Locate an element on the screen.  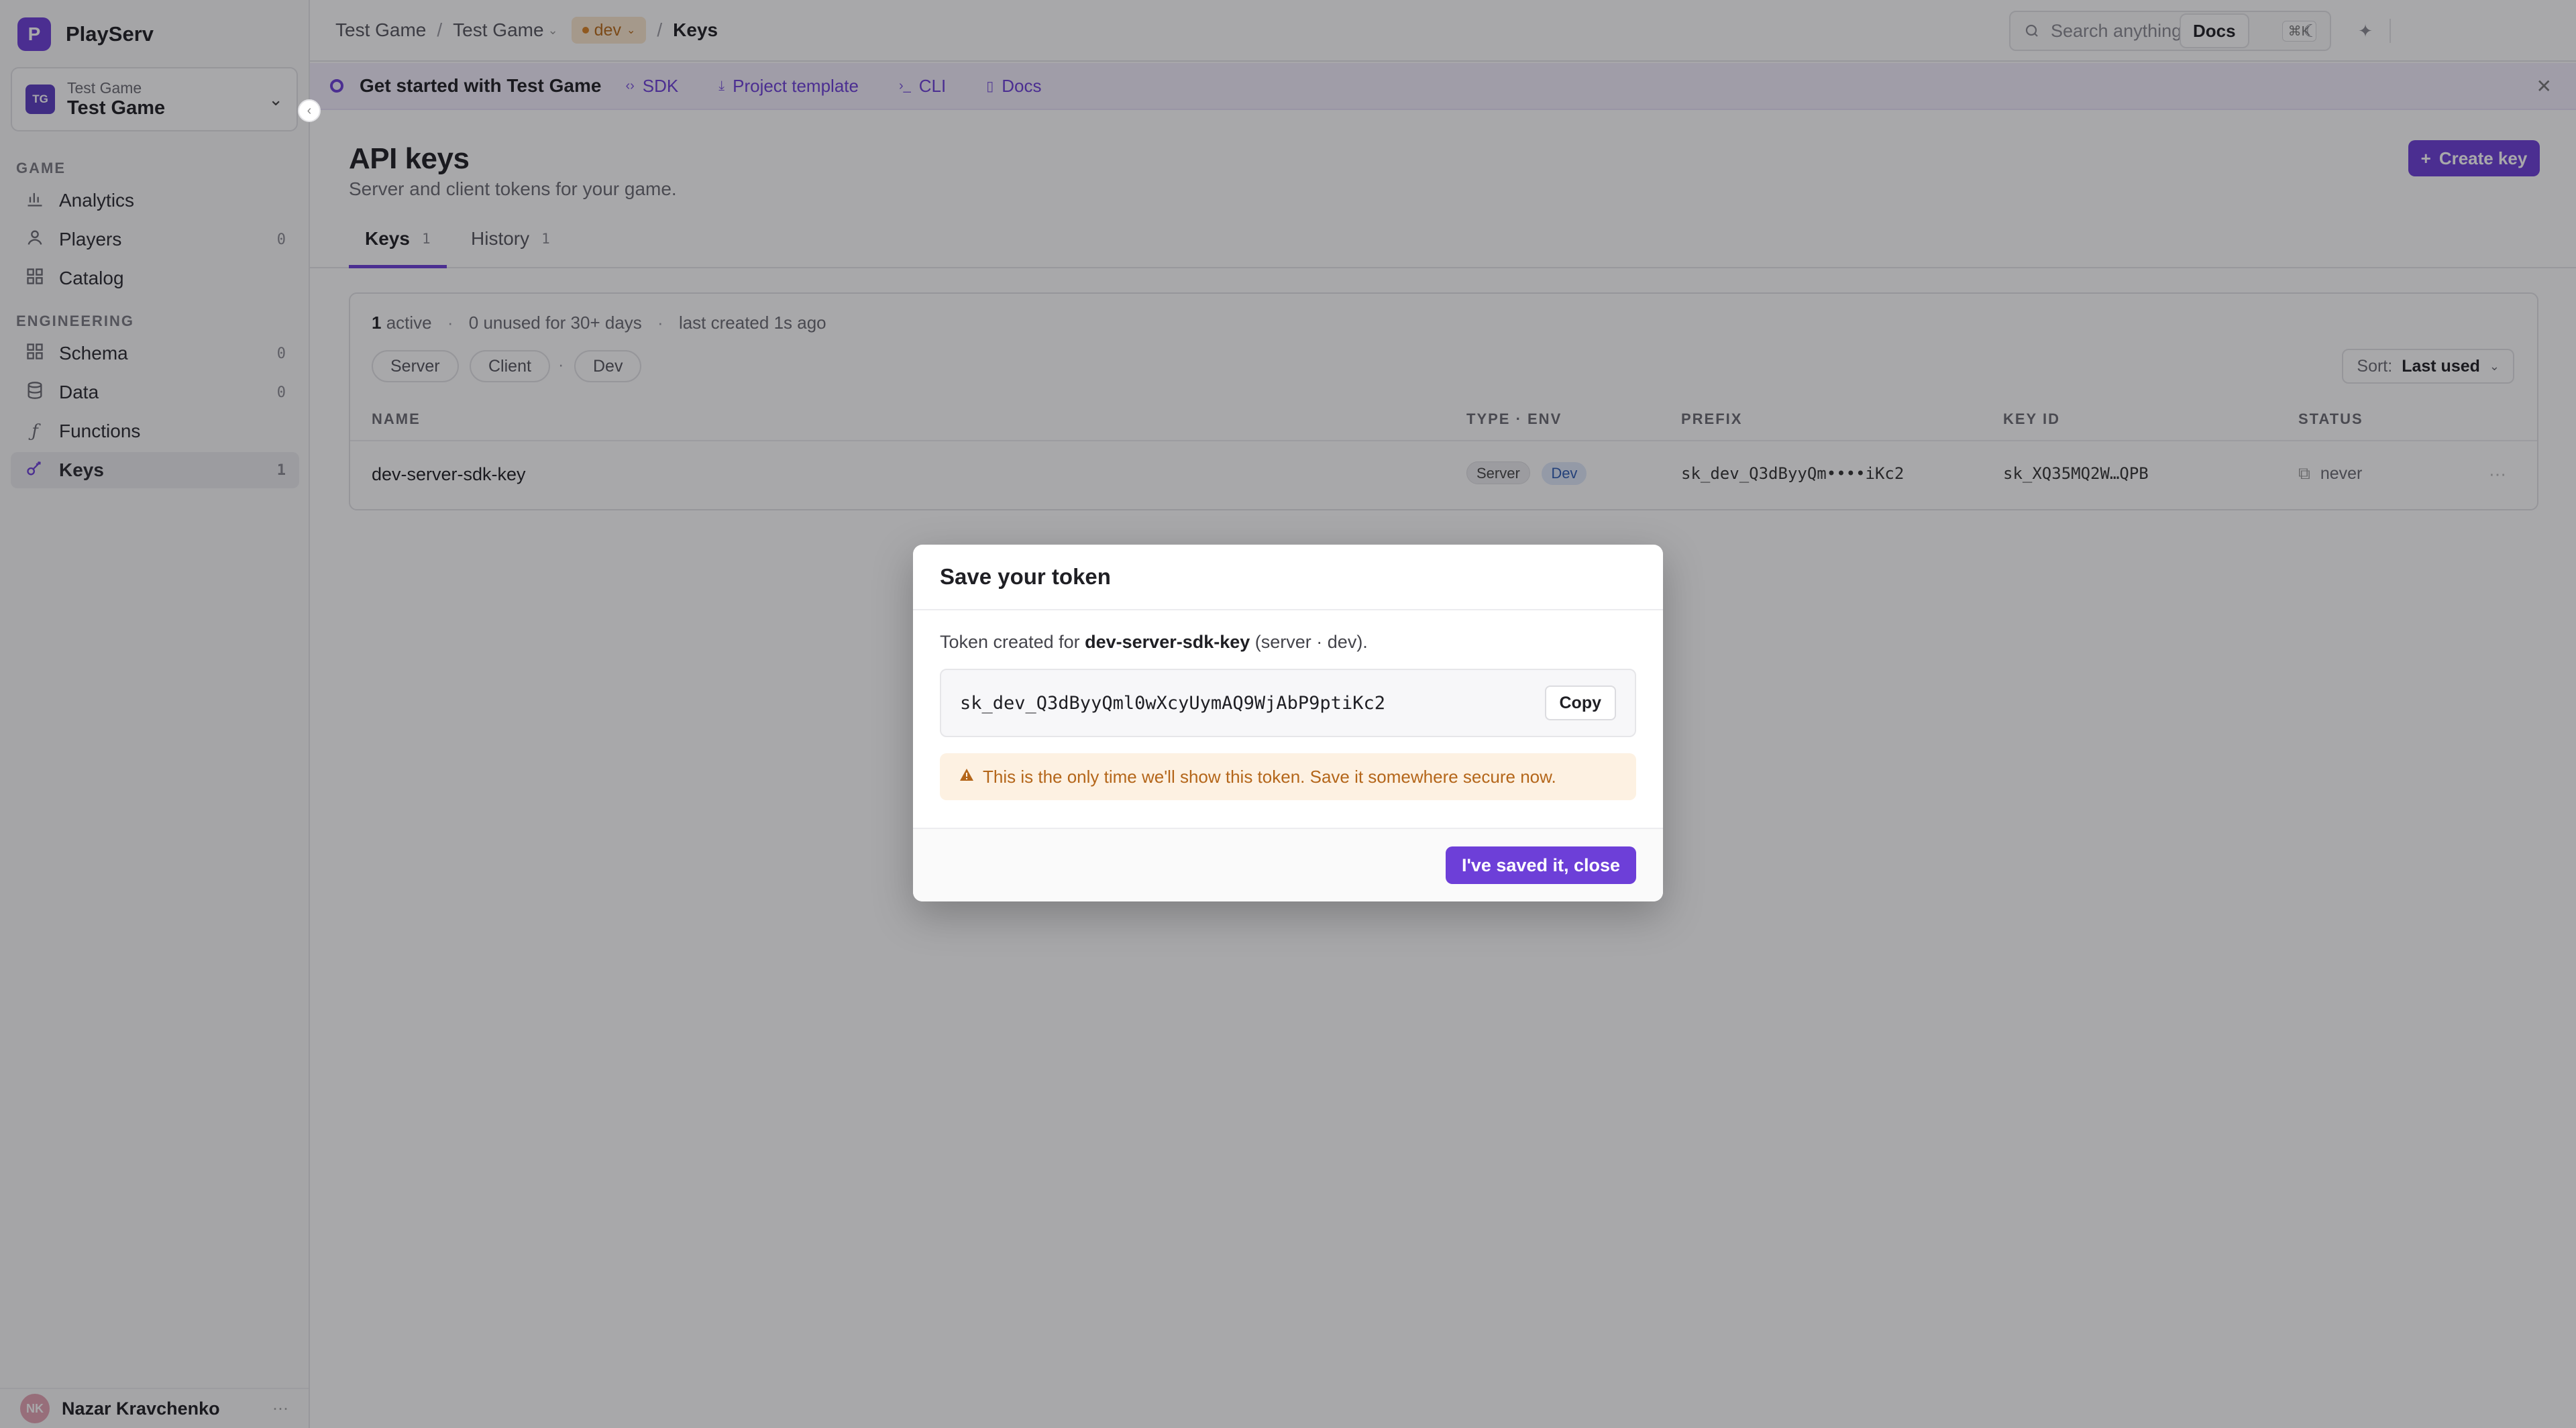
copy-button: Copy is located at coordinates (1580, 702).